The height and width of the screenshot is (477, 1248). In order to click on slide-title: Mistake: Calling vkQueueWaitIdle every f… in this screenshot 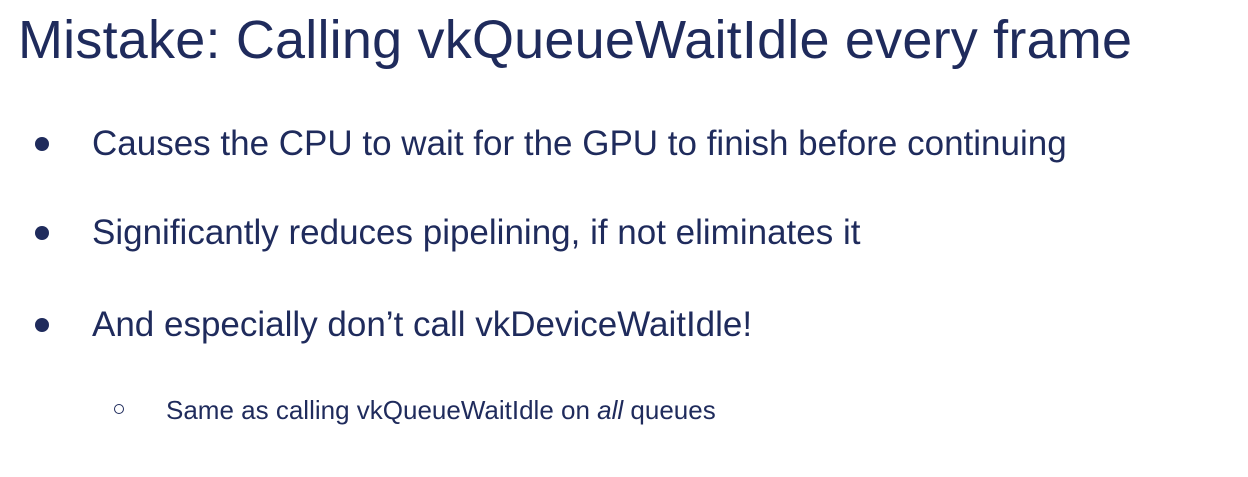, I will do `click(575, 40)`.